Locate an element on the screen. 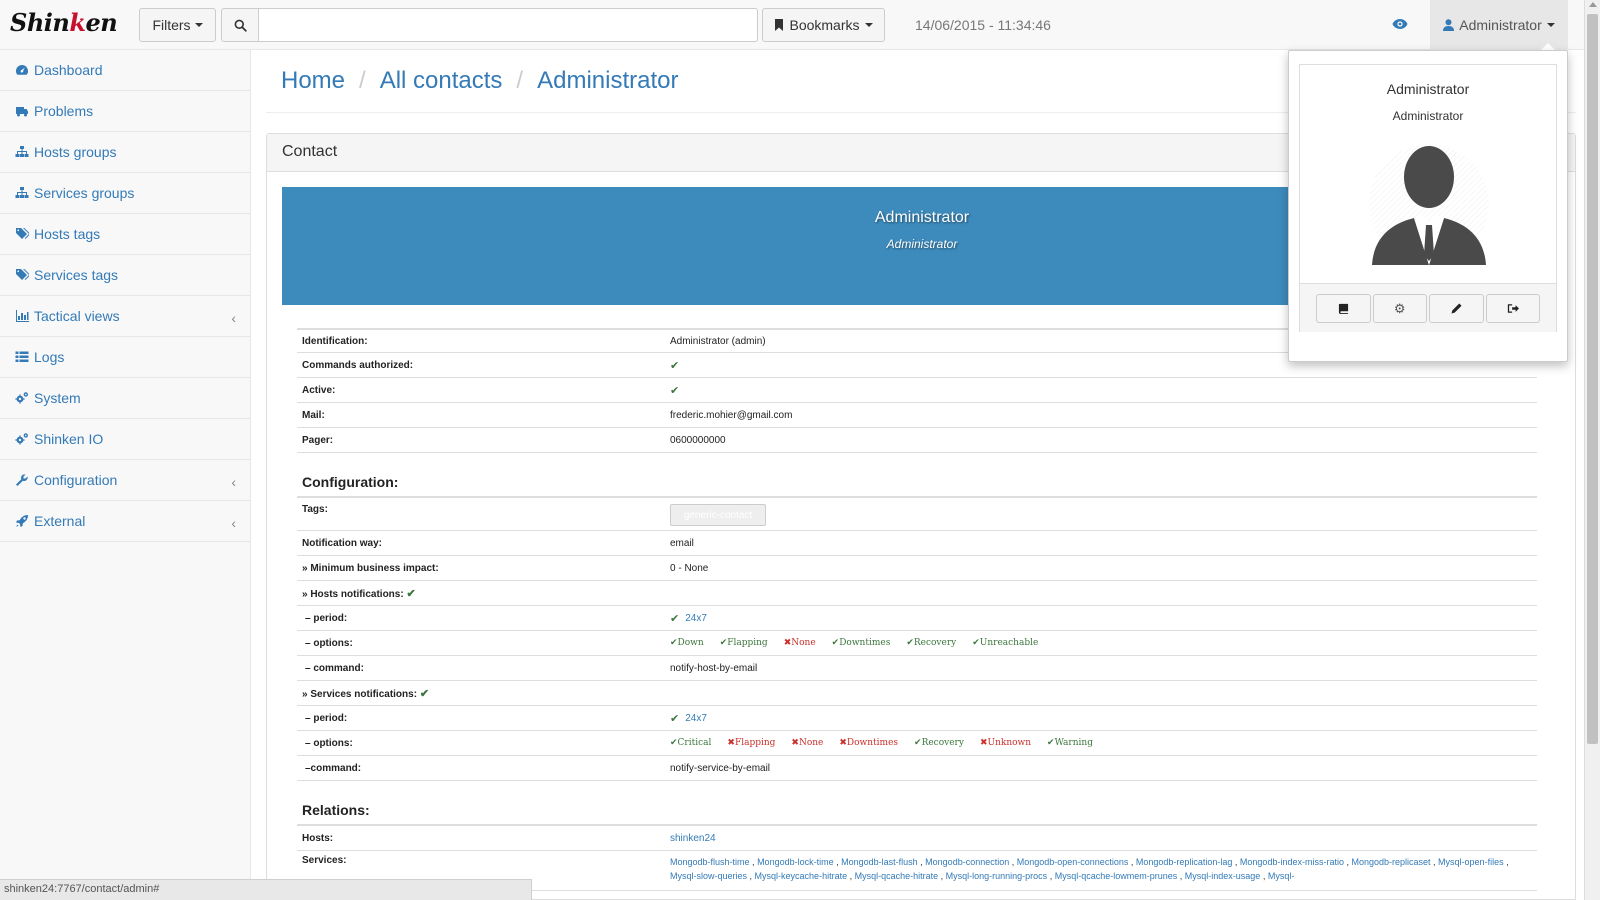 This screenshot has width=1600, height=900. notification-option: ✖Flapping is located at coordinates (751, 743).